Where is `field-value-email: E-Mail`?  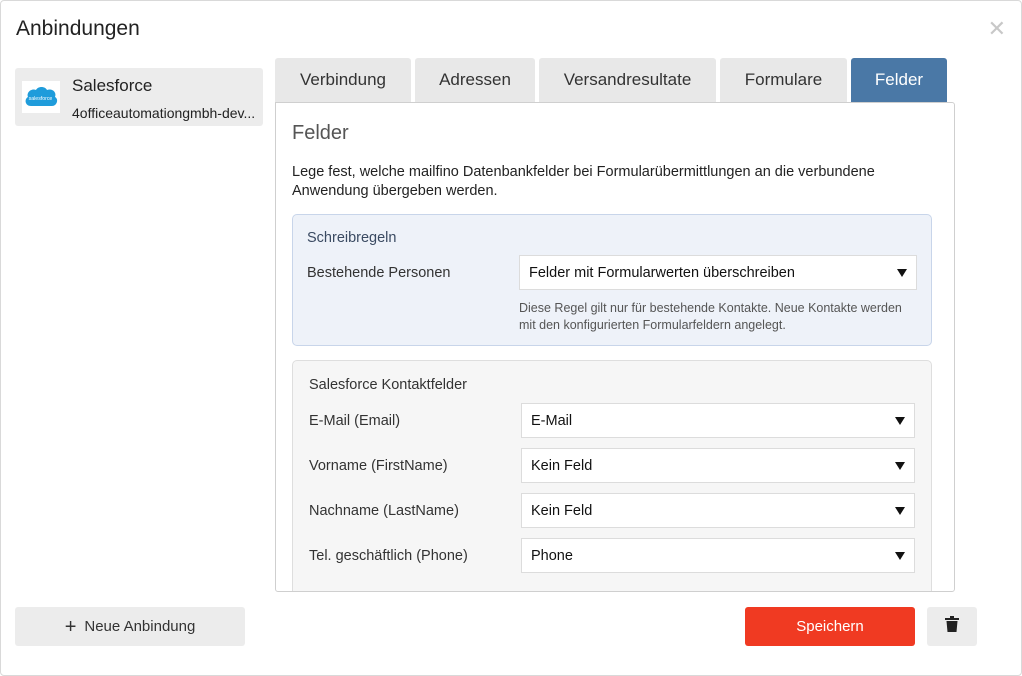 field-value-email: E-Mail is located at coordinates (552, 420).